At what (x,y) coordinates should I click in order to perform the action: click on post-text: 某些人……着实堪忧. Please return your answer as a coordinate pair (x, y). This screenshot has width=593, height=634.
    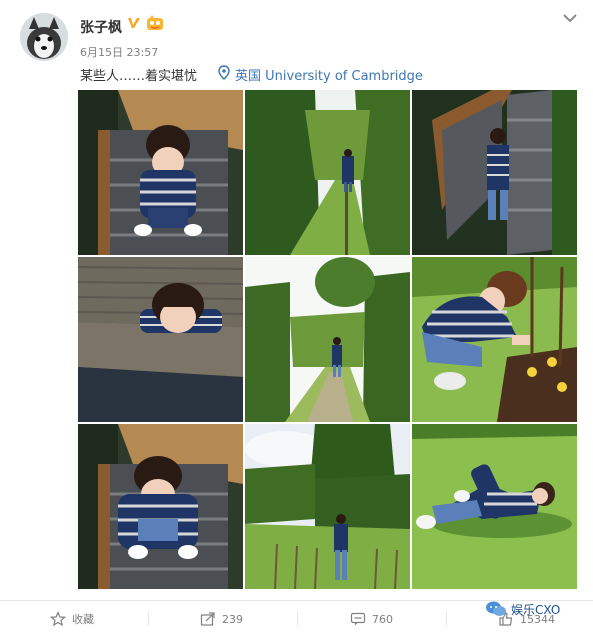
    Looking at the image, I should click on (139, 76).